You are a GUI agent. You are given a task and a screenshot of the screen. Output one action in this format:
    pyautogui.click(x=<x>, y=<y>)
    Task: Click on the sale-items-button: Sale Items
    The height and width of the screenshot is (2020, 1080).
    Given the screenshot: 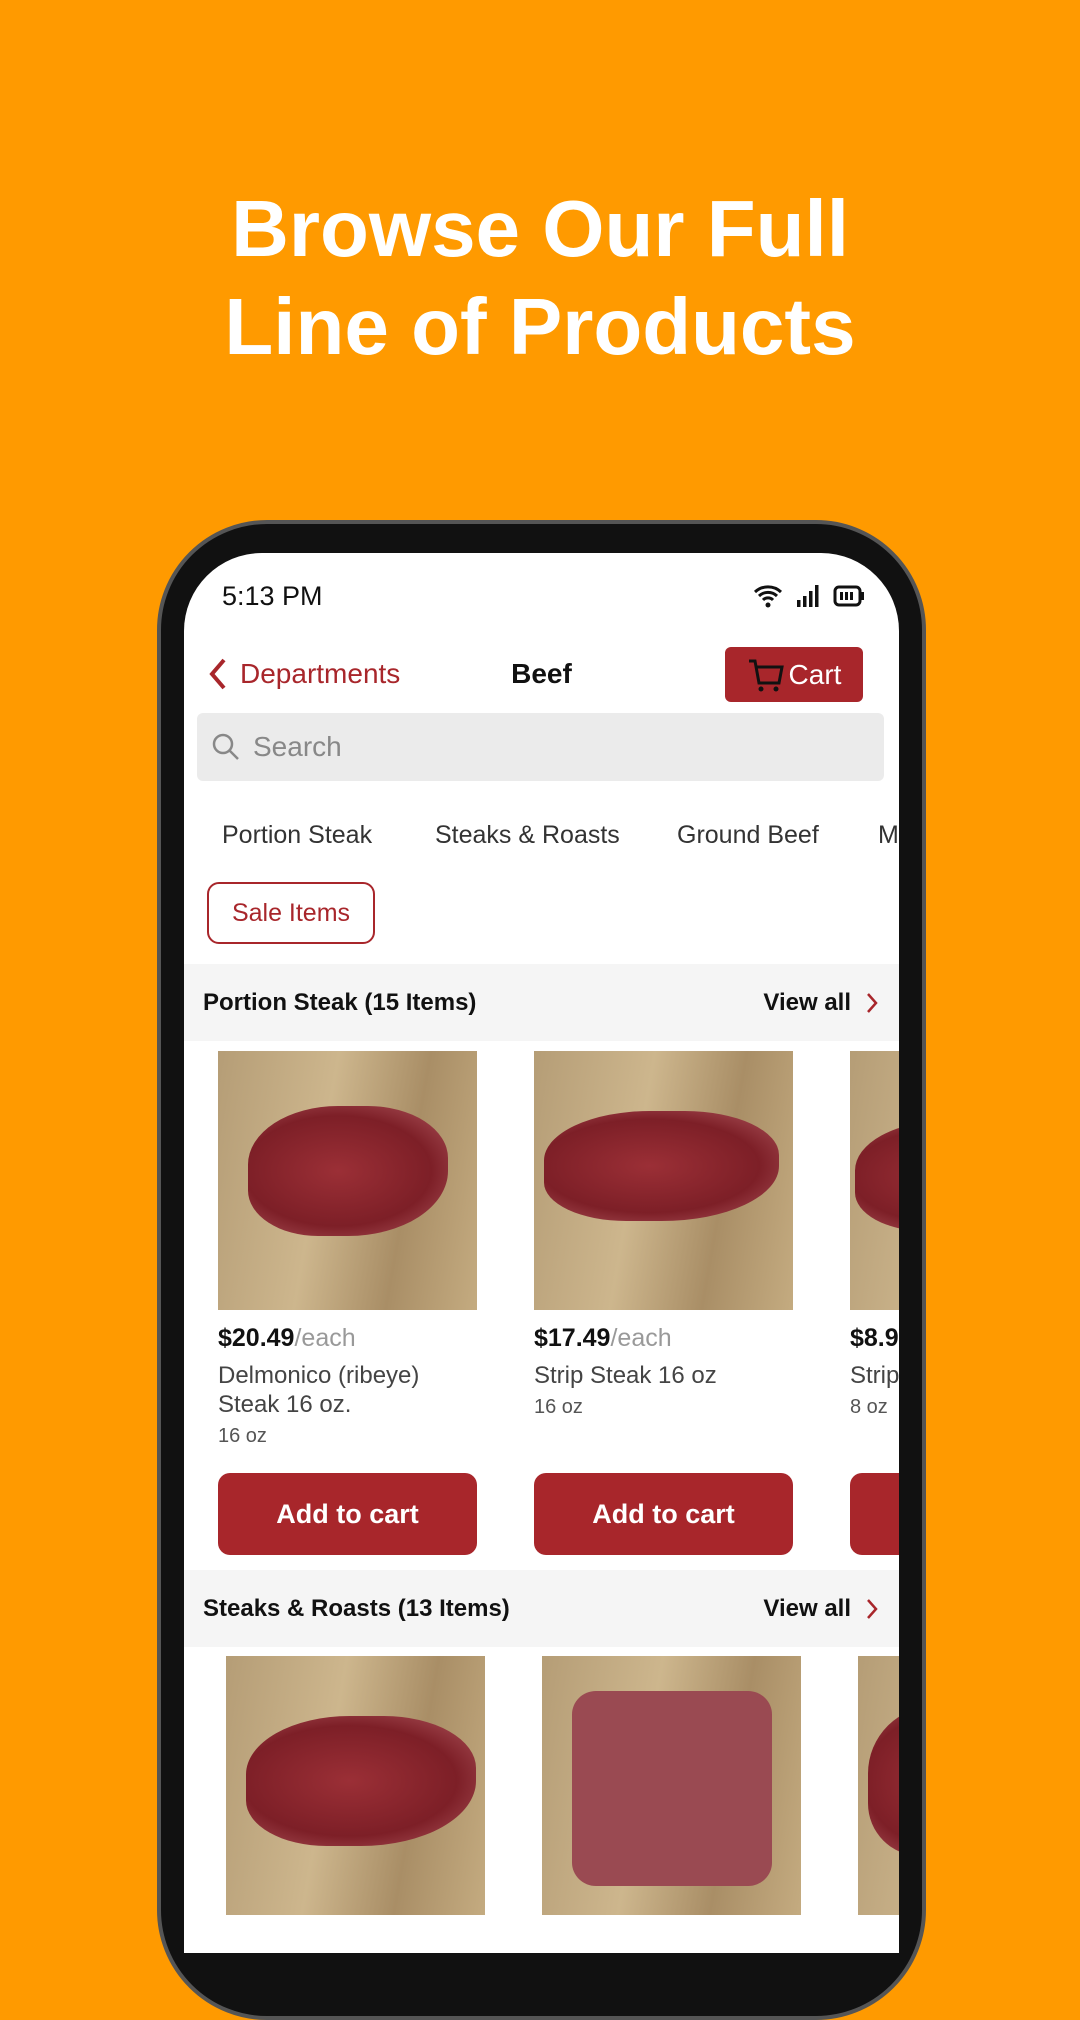 What is the action you would take?
    pyautogui.click(x=291, y=913)
    